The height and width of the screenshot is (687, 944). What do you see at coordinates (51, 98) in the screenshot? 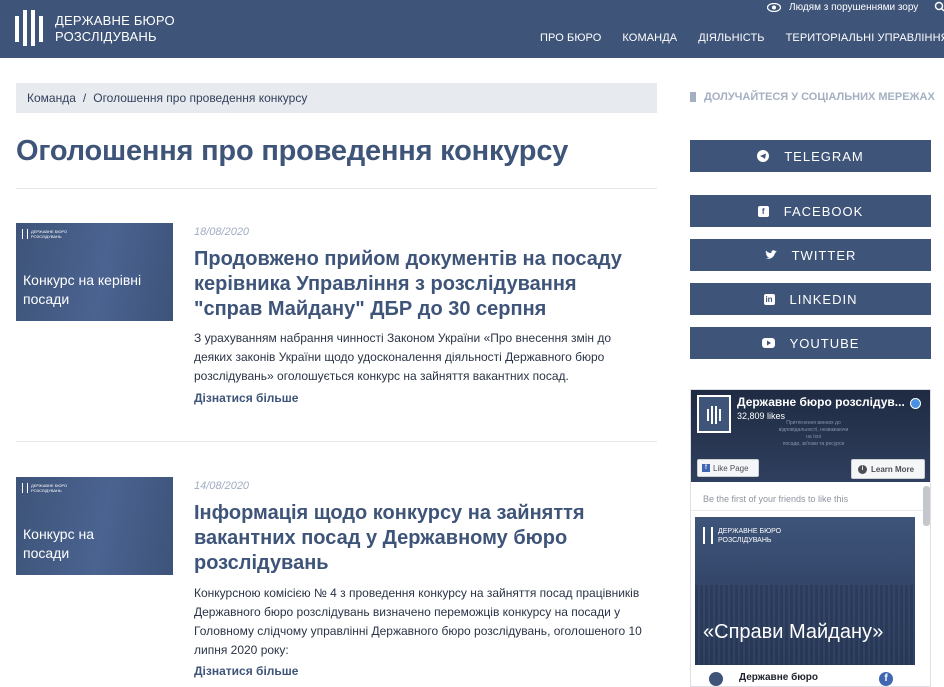
I see `breadcrumb-root: Команда` at bounding box center [51, 98].